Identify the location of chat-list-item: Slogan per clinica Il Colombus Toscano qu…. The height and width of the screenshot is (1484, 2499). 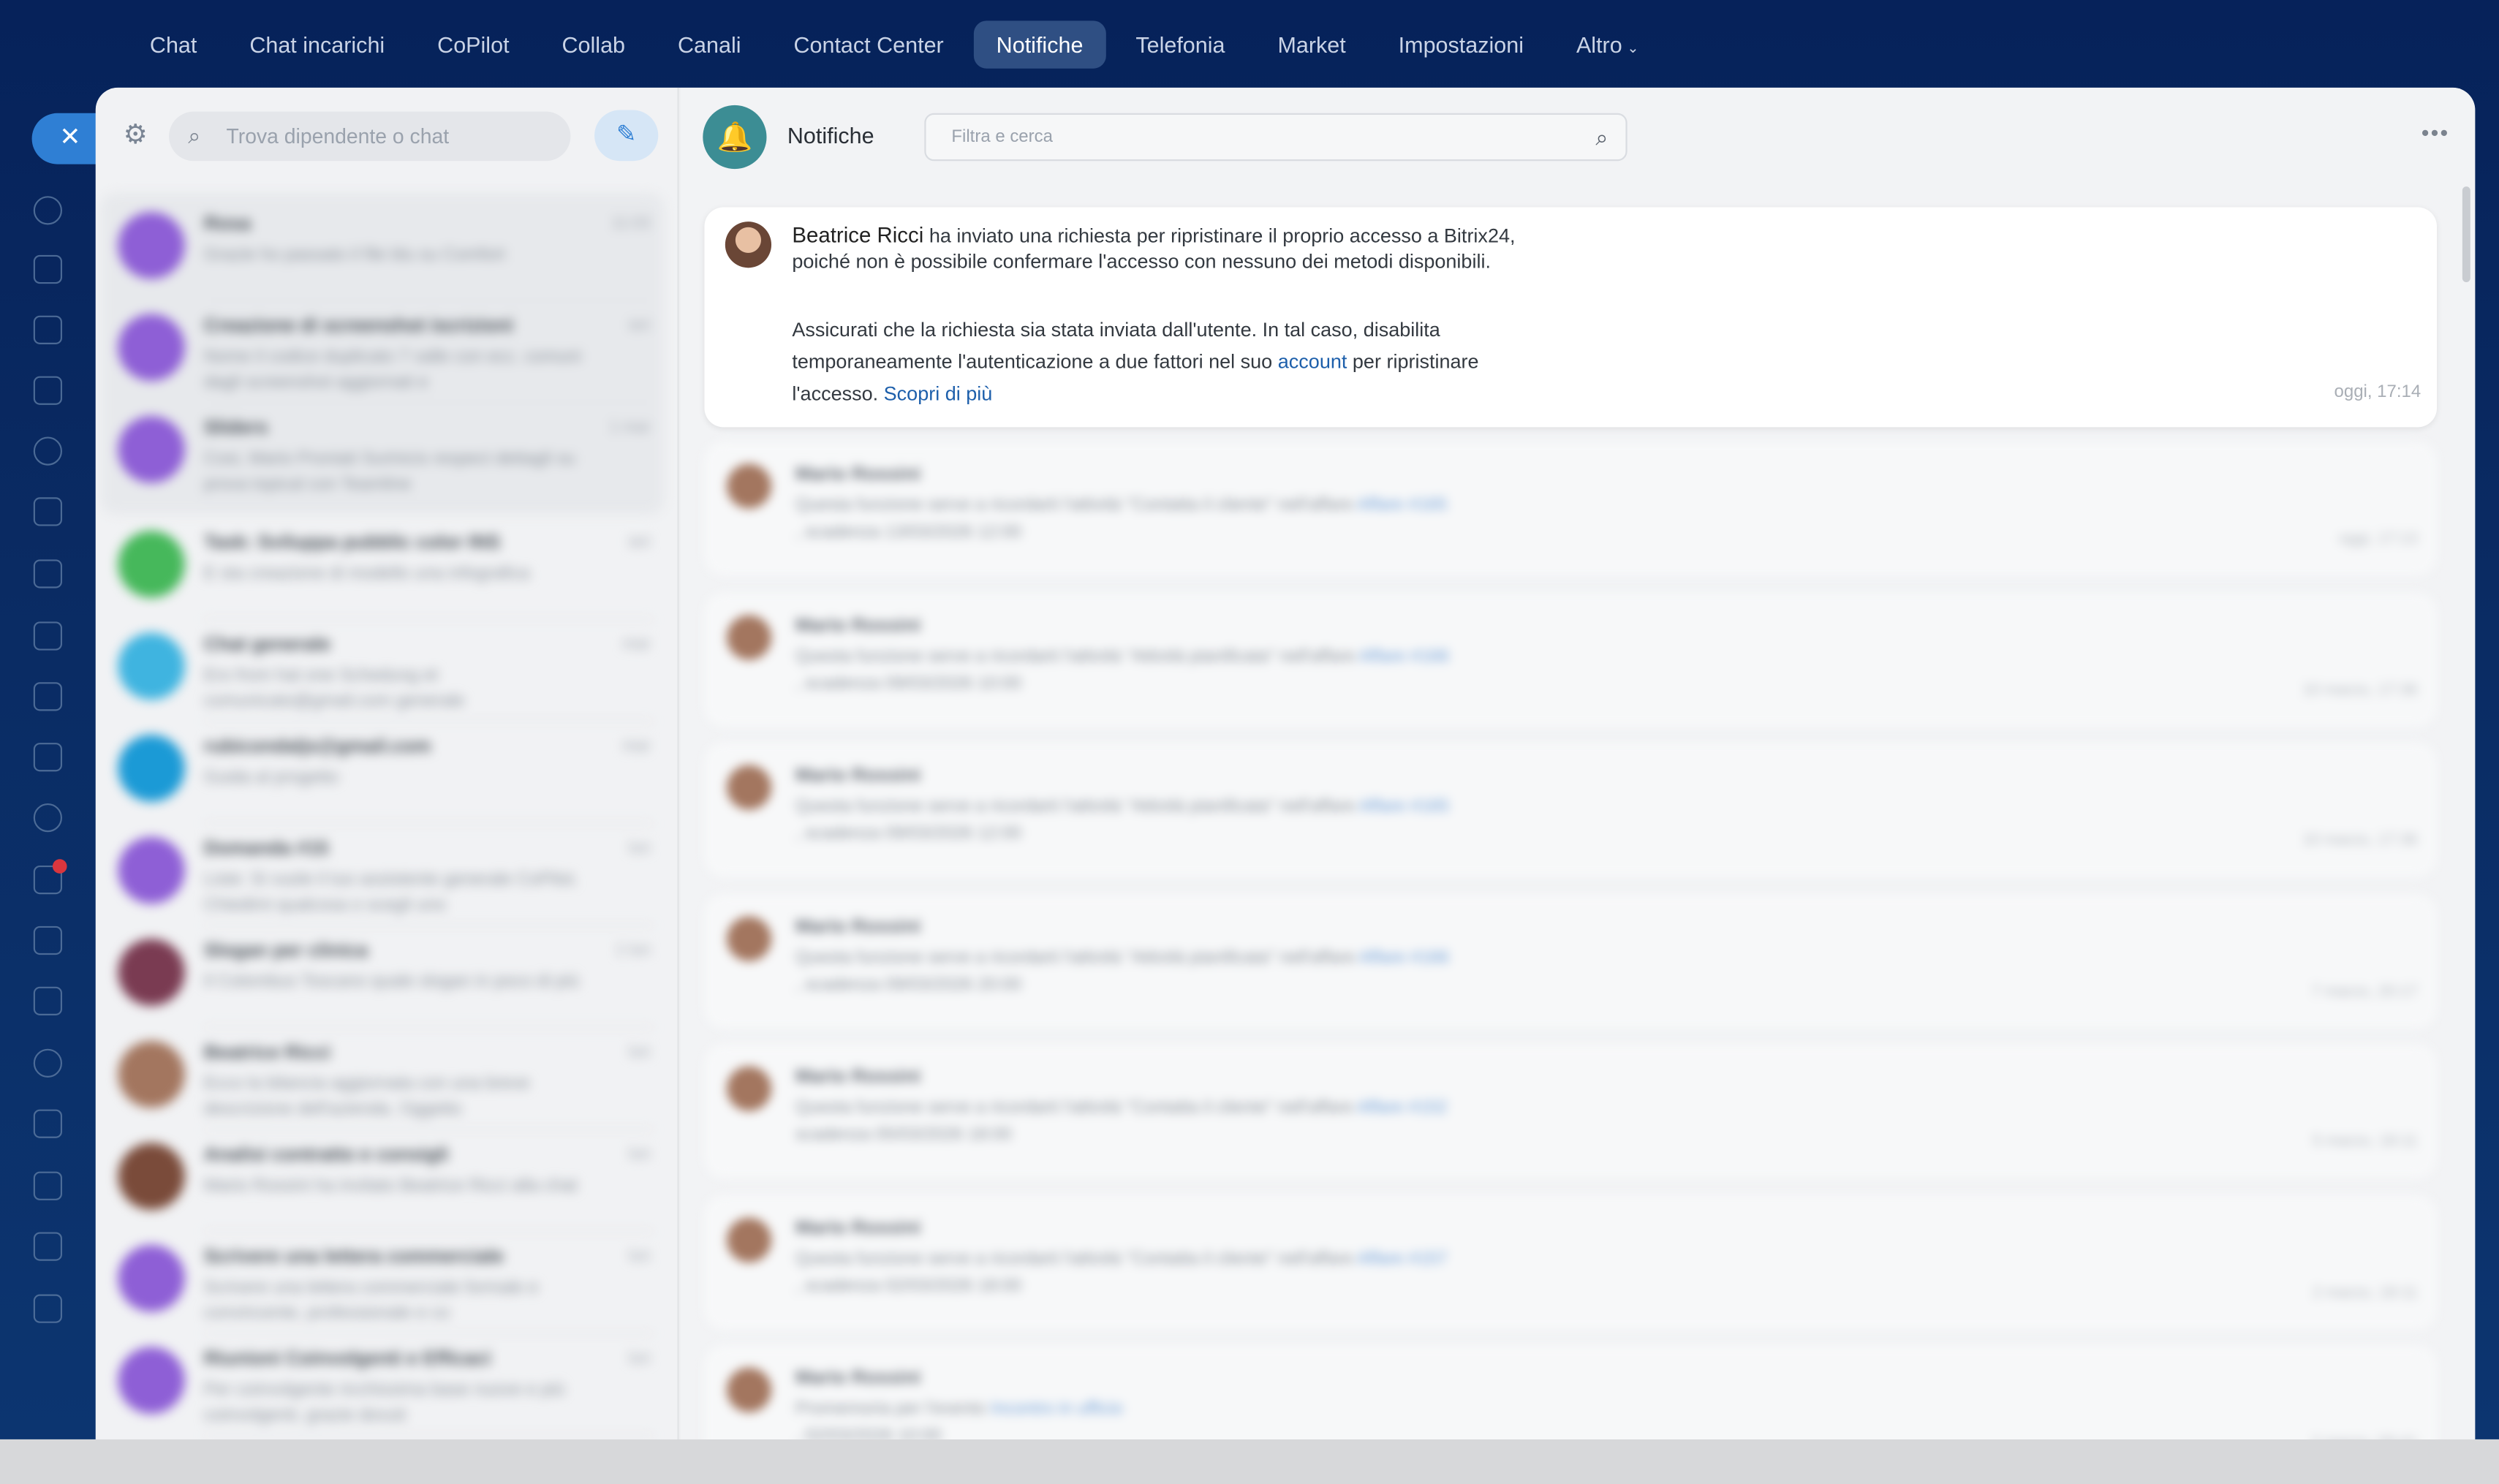
(383, 977).